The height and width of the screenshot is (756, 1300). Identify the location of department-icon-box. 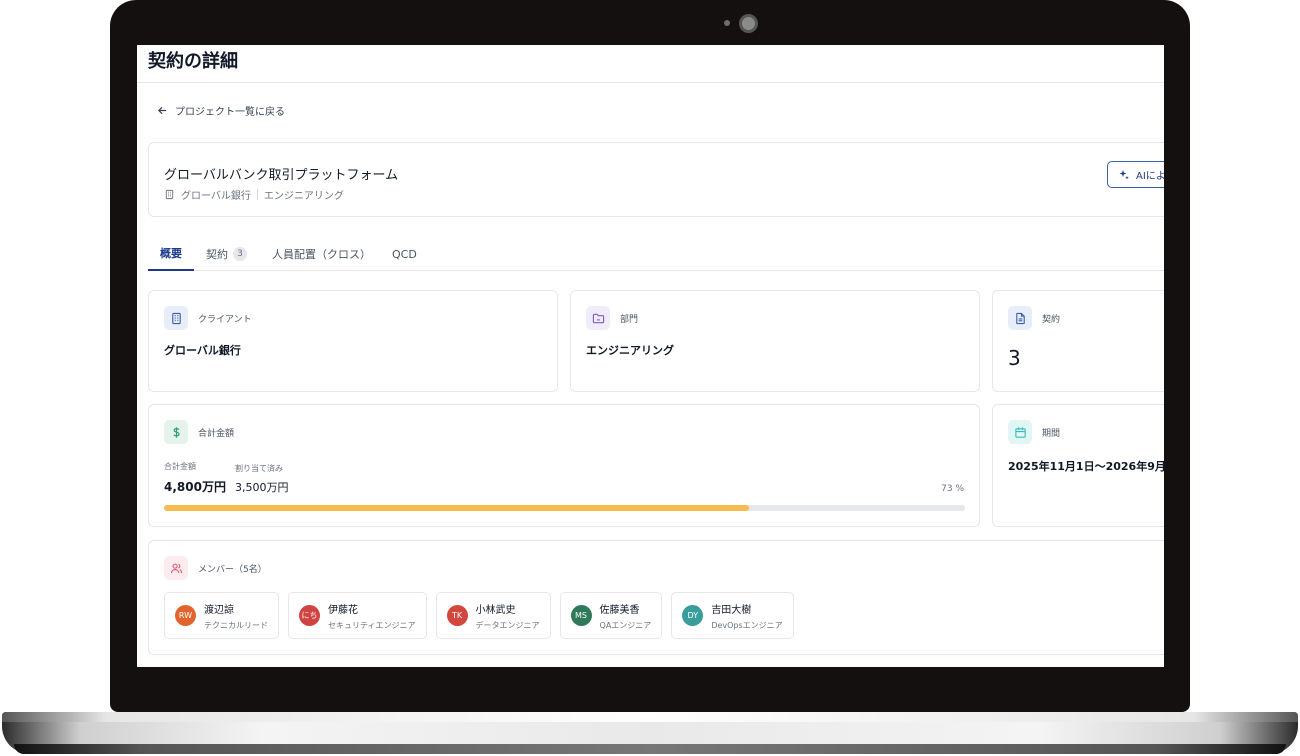
(598, 318).